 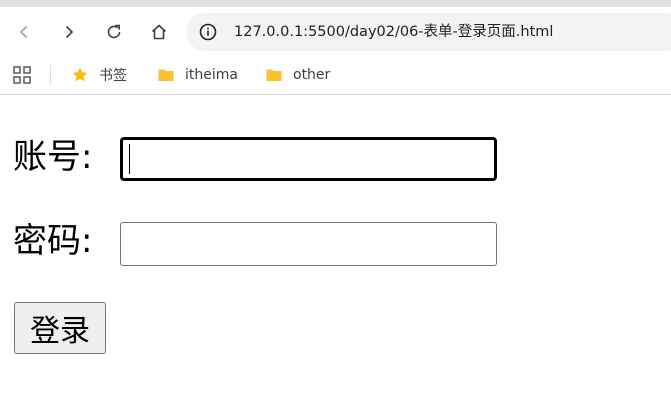 What do you see at coordinates (308, 159) in the screenshot?
I see `account-input` at bounding box center [308, 159].